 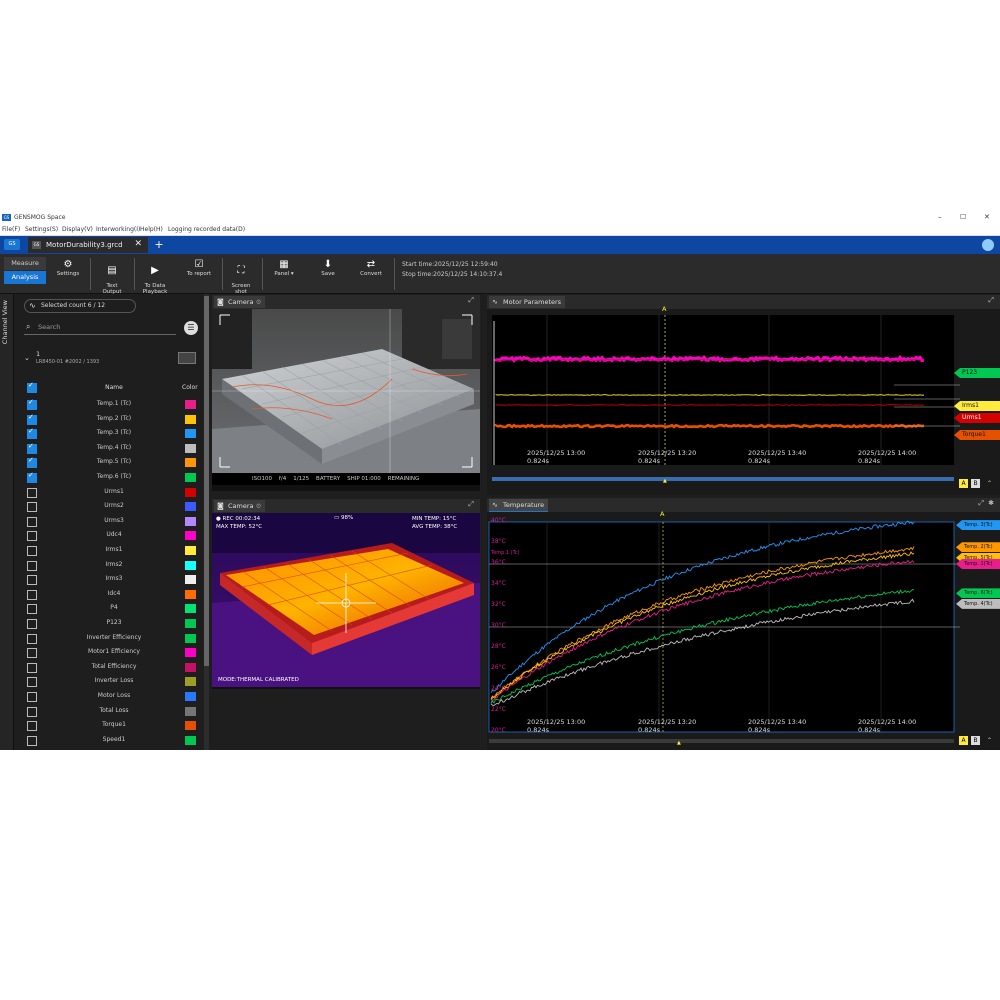 I want to click on menu-logging: Logging recorded data(D), so click(x=206, y=229).